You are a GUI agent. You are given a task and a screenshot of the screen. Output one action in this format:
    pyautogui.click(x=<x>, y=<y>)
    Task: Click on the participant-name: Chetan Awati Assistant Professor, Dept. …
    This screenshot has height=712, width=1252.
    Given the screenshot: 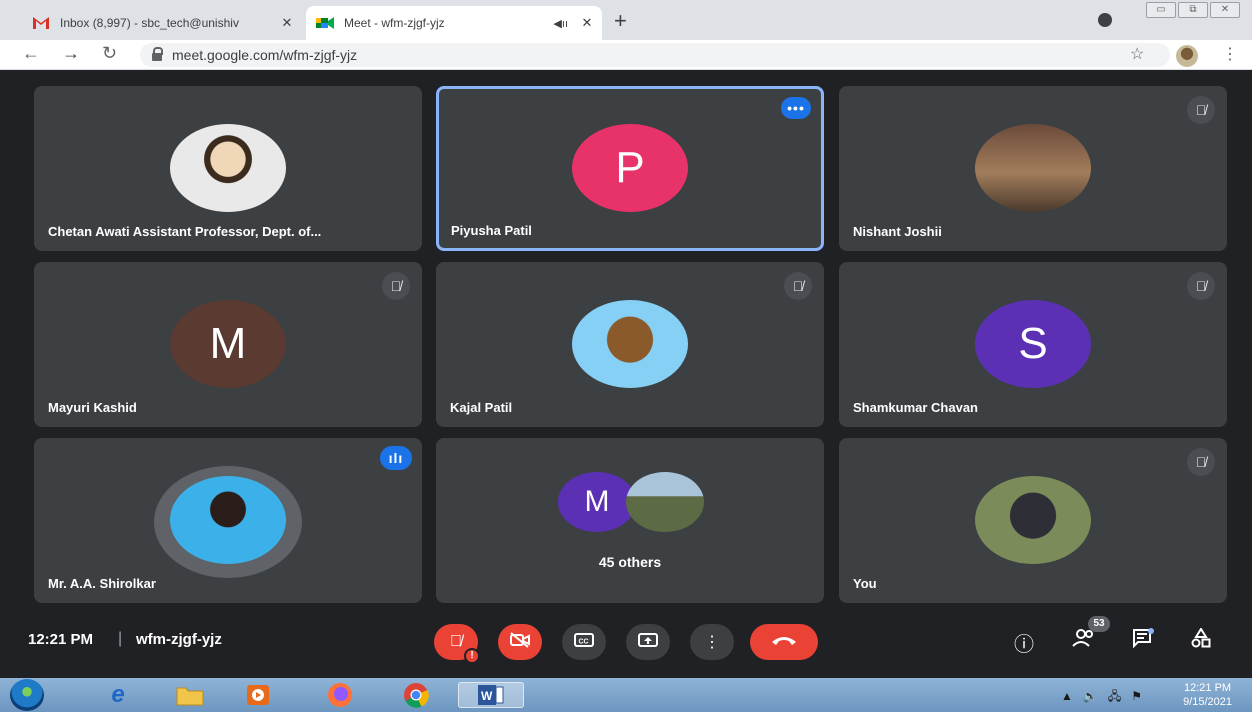 What is the action you would take?
    pyautogui.click(x=185, y=231)
    